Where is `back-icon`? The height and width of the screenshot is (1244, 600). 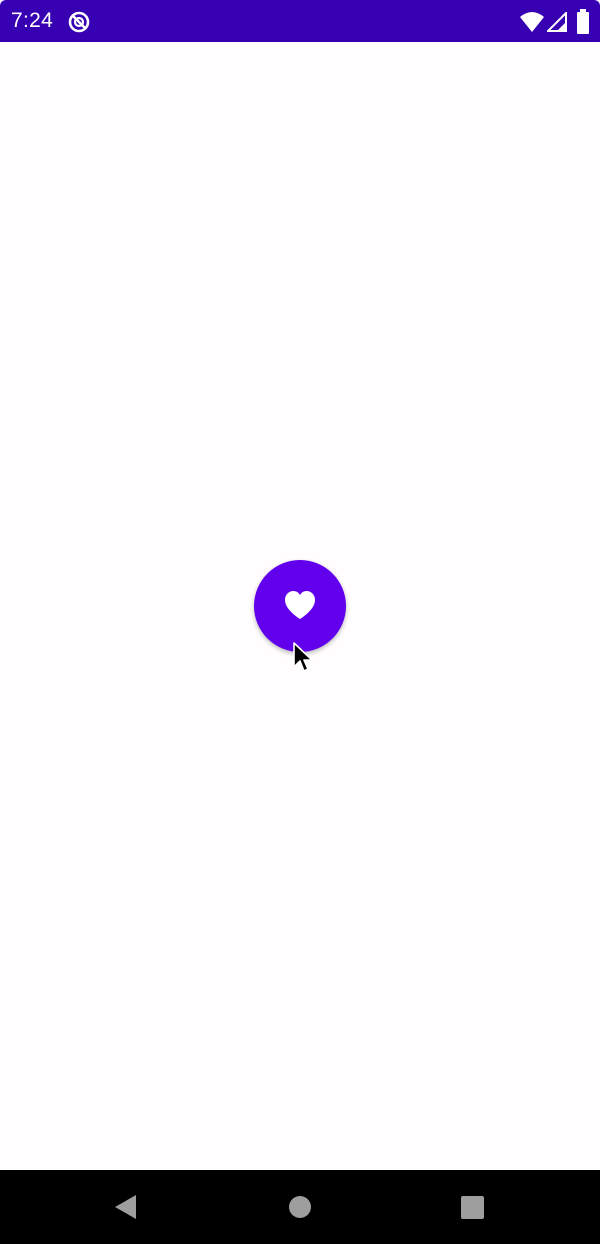
back-icon is located at coordinates (126, 1207).